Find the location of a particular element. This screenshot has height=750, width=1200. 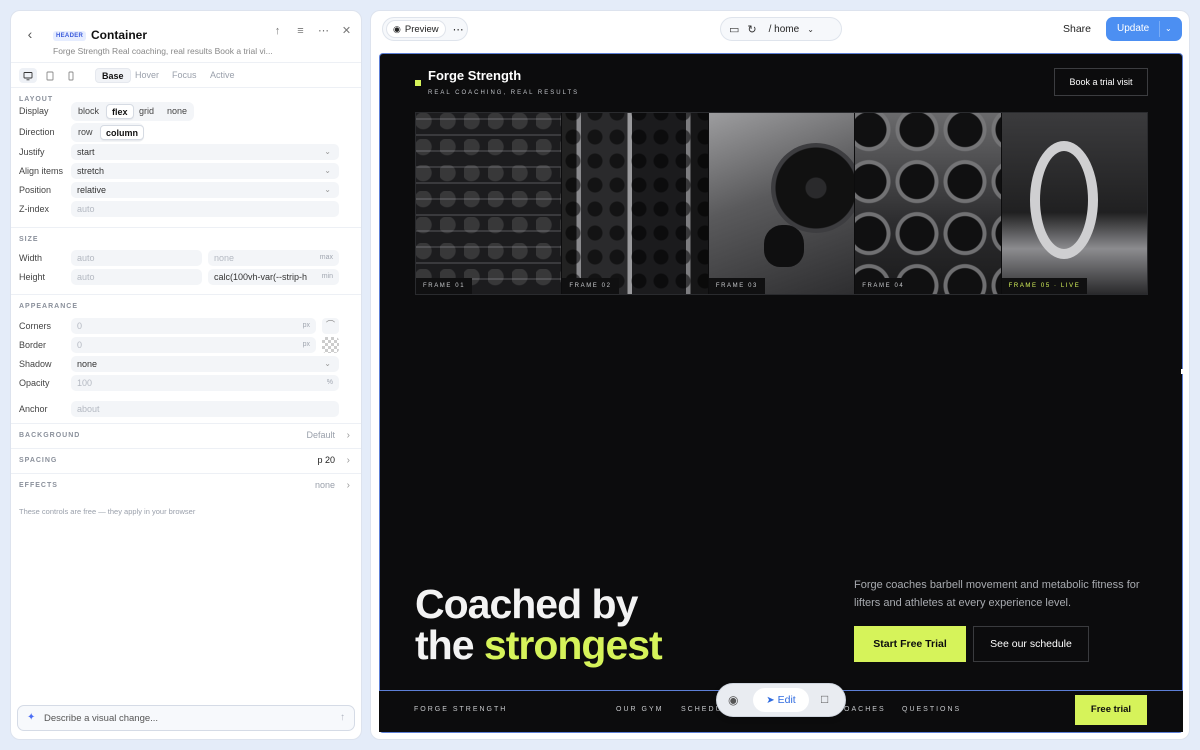

mobile-icon is located at coordinates (71, 75).